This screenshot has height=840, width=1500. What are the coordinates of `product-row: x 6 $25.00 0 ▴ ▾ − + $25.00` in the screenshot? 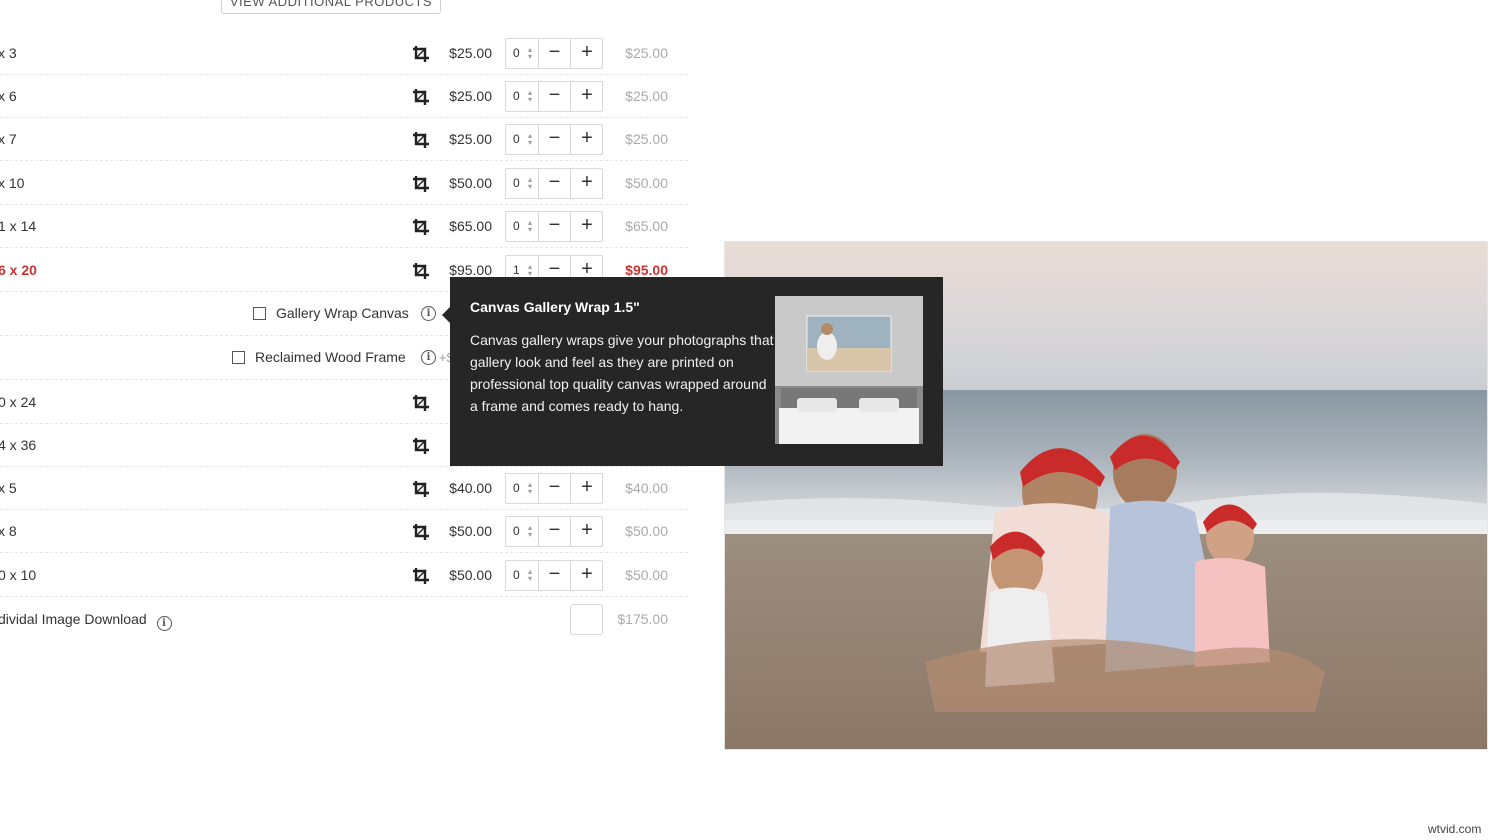 It's located at (344, 96).